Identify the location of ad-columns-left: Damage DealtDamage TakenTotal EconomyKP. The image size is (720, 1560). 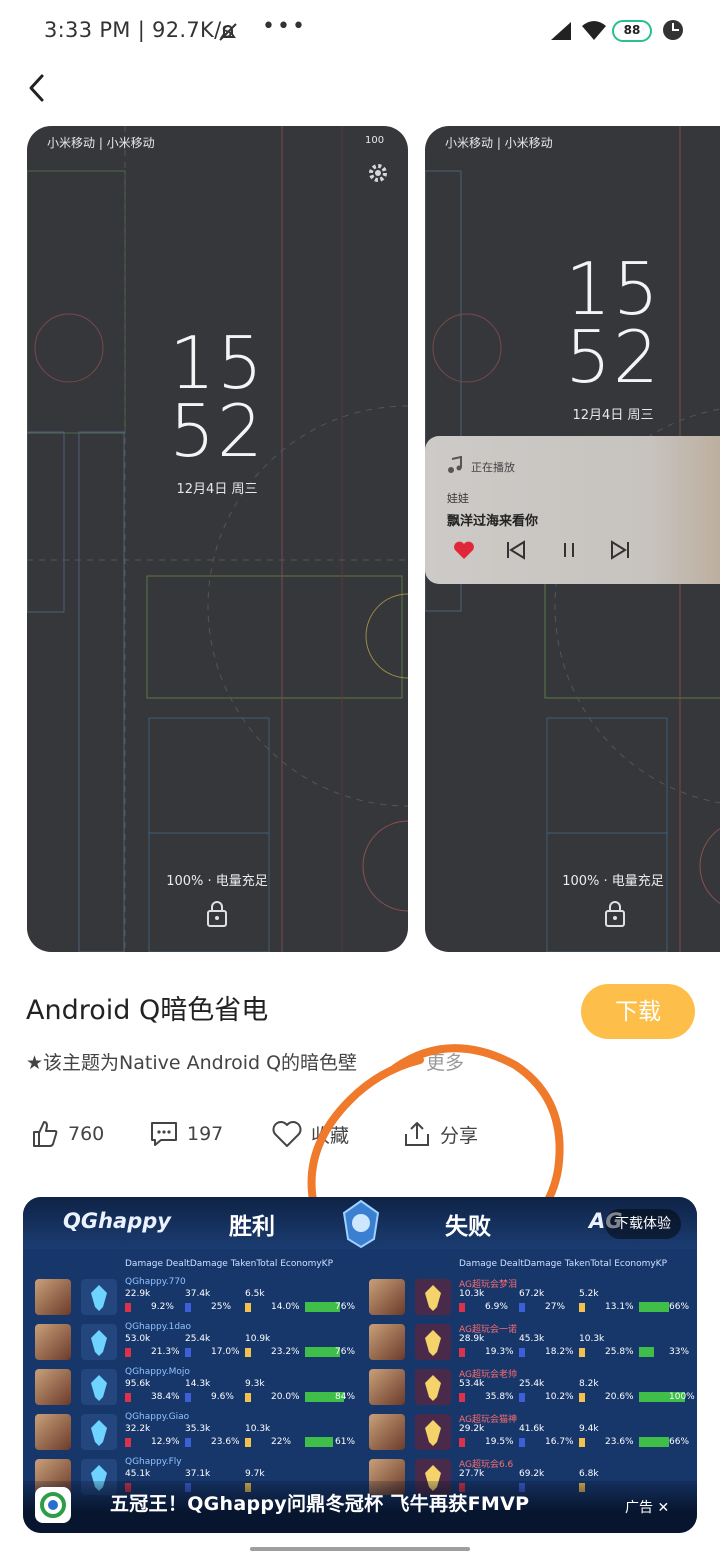
(229, 1264).